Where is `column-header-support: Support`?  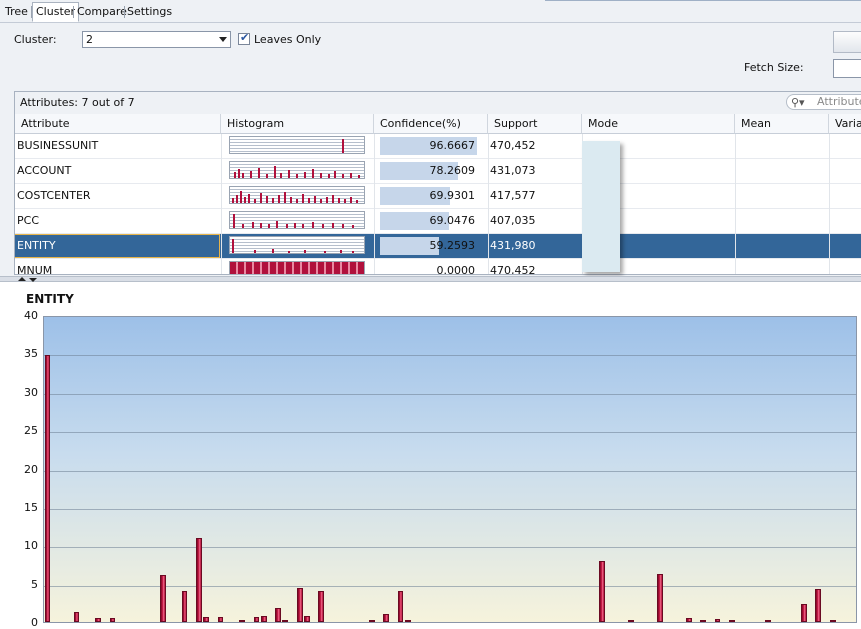 column-header-support: Support is located at coordinates (535, 124).